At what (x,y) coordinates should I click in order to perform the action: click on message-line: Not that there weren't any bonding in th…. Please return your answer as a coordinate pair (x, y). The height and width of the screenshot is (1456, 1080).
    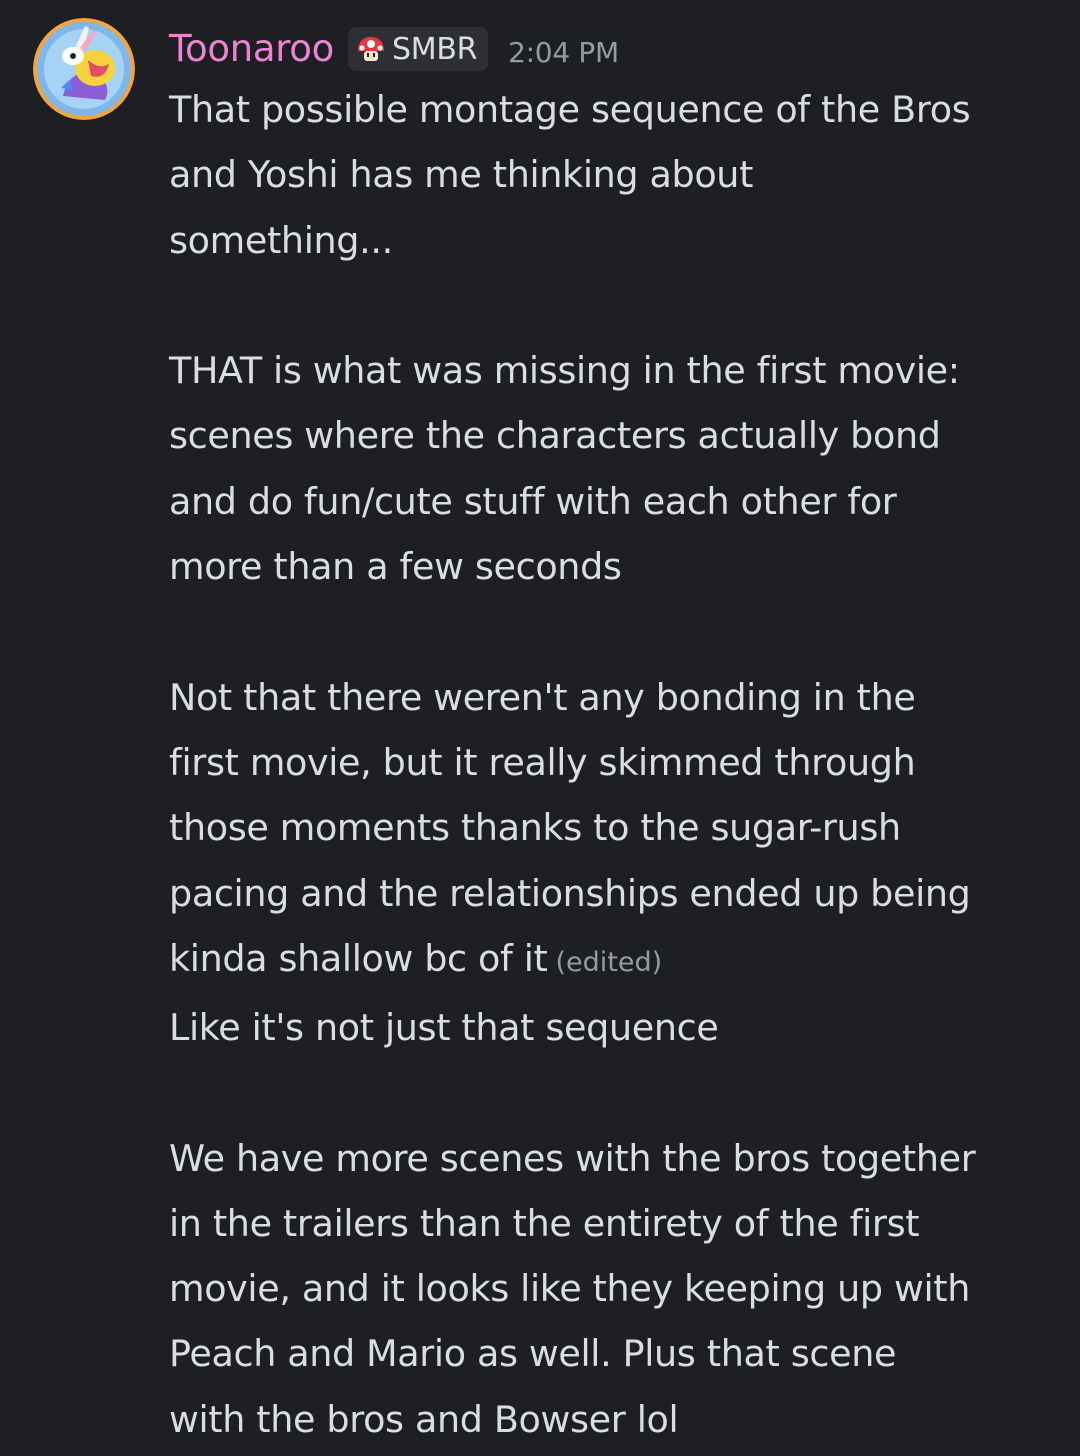
    Looking at the image, I should click on (542, 697).